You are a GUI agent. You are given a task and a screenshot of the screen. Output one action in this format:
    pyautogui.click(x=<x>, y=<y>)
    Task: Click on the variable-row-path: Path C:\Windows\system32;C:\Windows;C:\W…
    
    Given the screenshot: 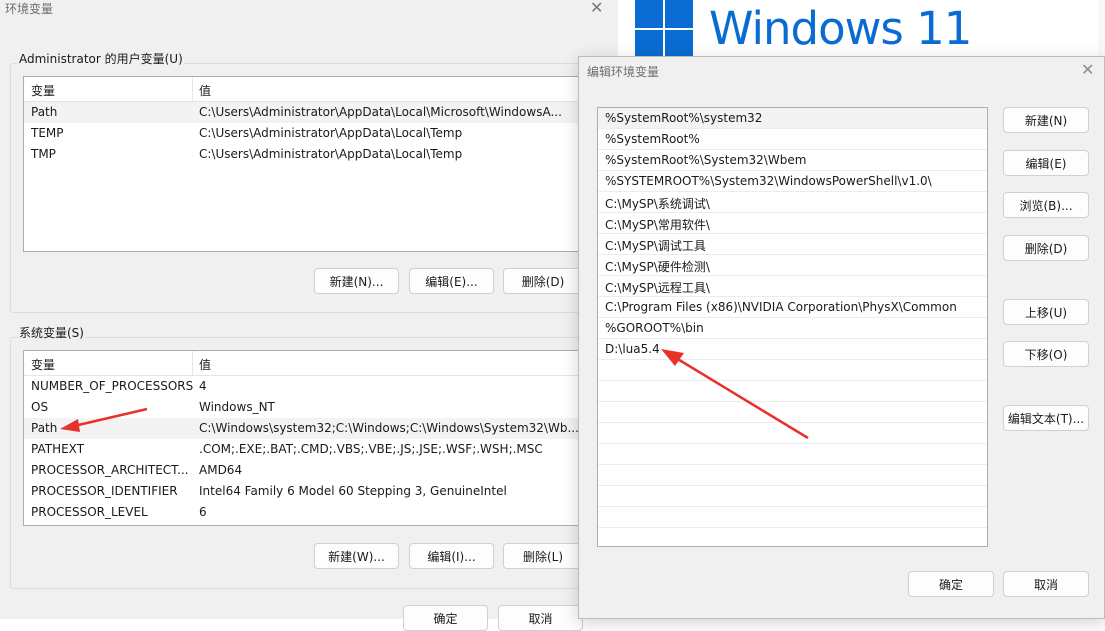 What is the action you would take?
    pyautogui.click(x=304, y=428)
    